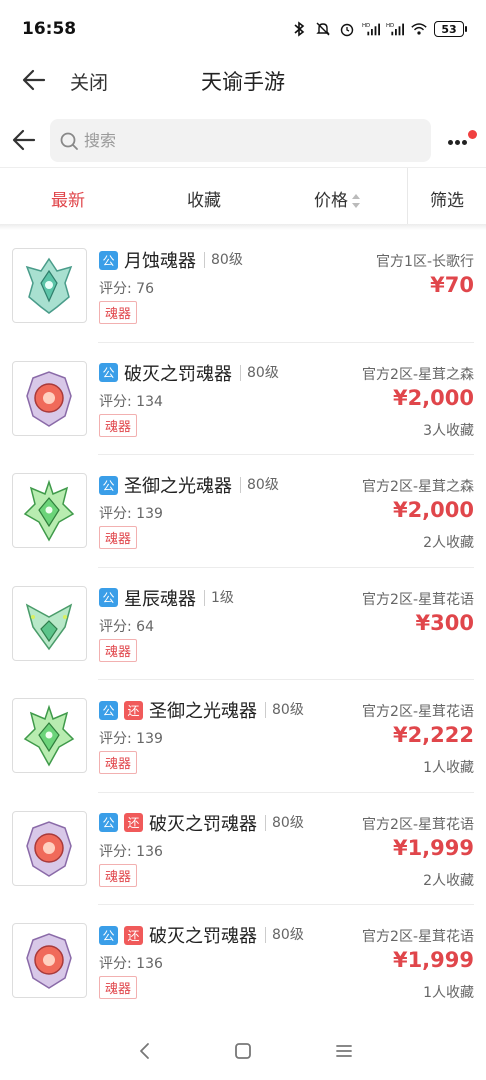  What do you see at coordinates (126, 289) in the screenshot?
I see `item-score: 评分: 76` at bounding box center [126, 289].